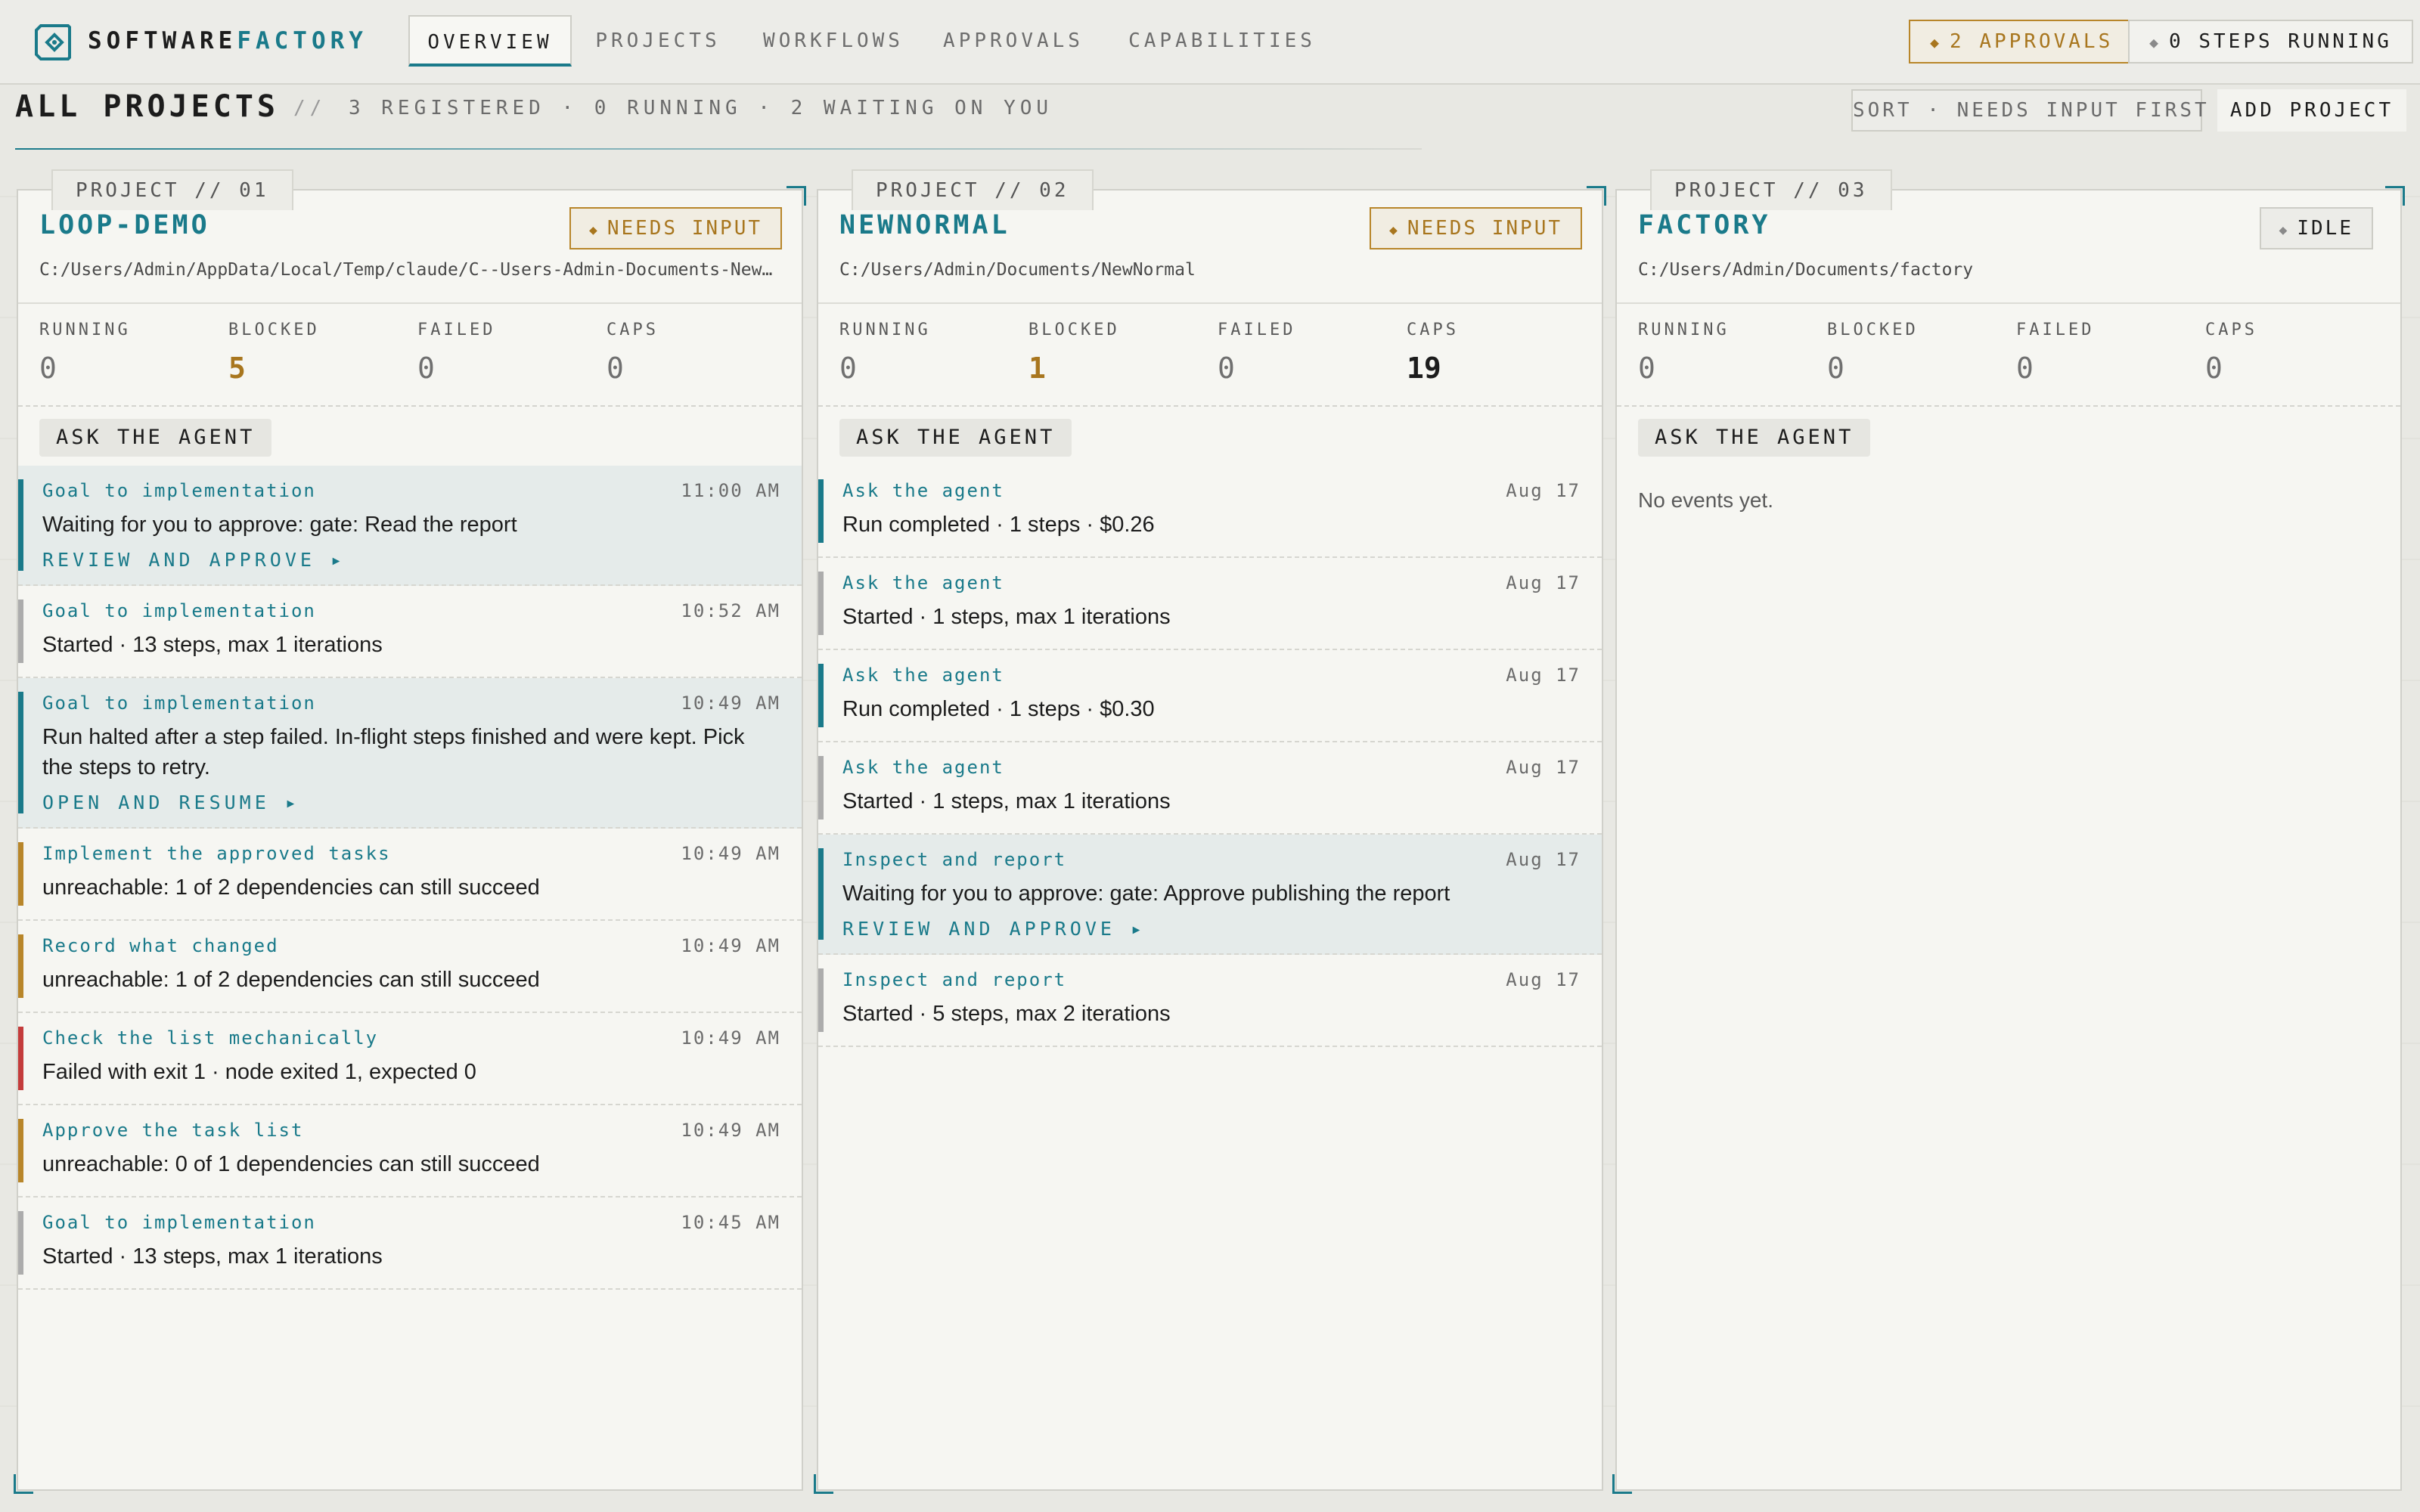 The image size is (2420, 1512). Describe the element at coordinates (162, 40) in the screenshot. I see `brand-primary: SOFTWARE` at that location.